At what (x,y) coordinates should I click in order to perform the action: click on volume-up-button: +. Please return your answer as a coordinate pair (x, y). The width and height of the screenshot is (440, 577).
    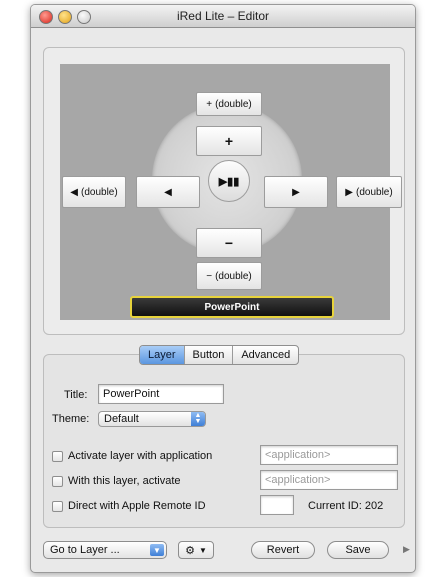
    Looking at the image, I should click on (229, 141).